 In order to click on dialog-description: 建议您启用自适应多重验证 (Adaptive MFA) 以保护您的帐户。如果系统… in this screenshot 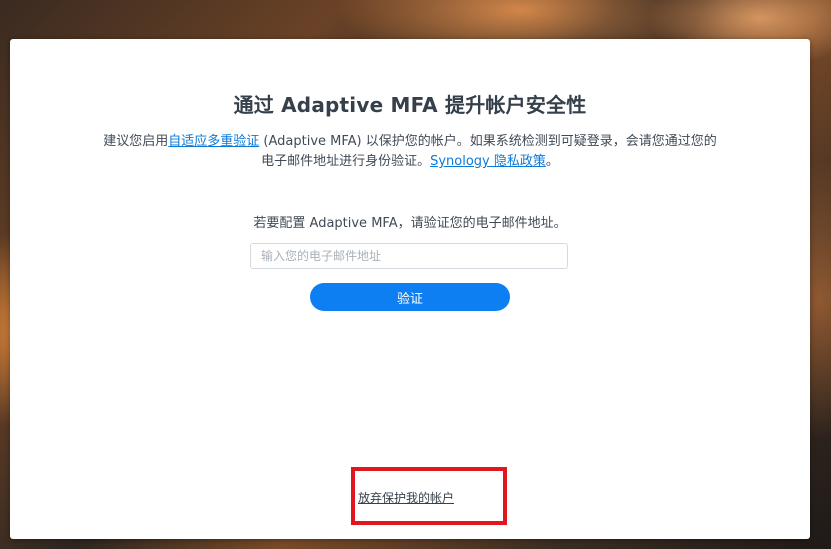, I will do `click(410, 152)`.